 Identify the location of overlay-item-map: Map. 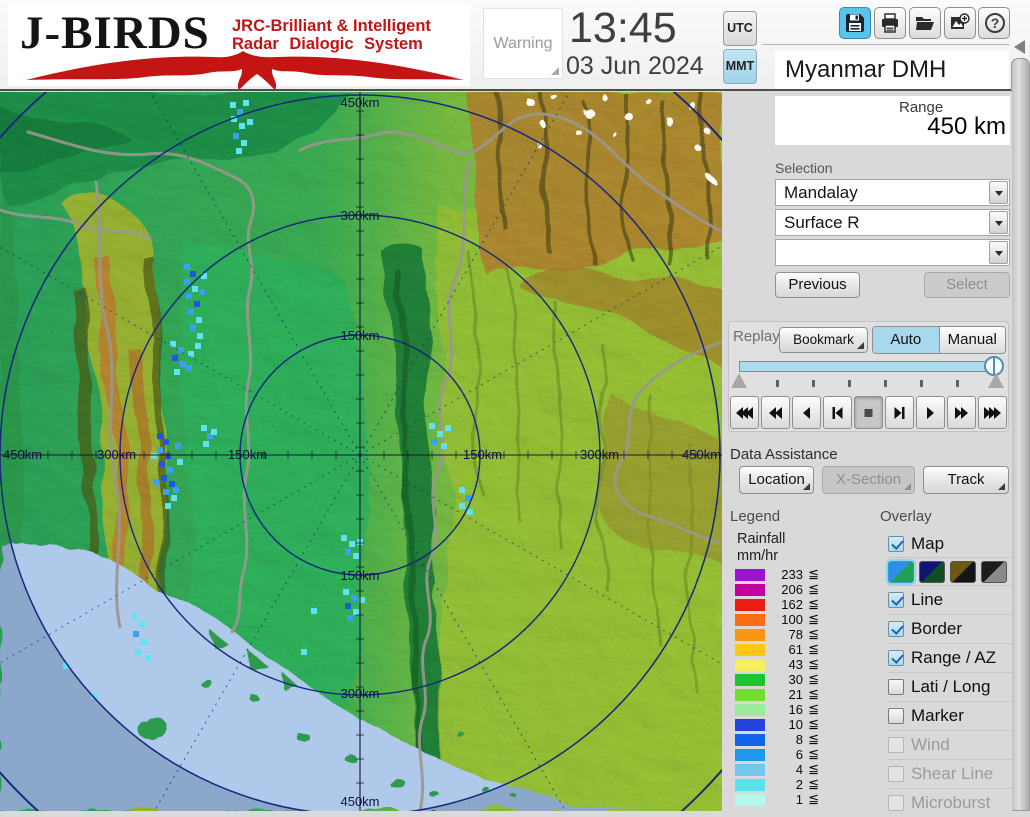
(950, 544).